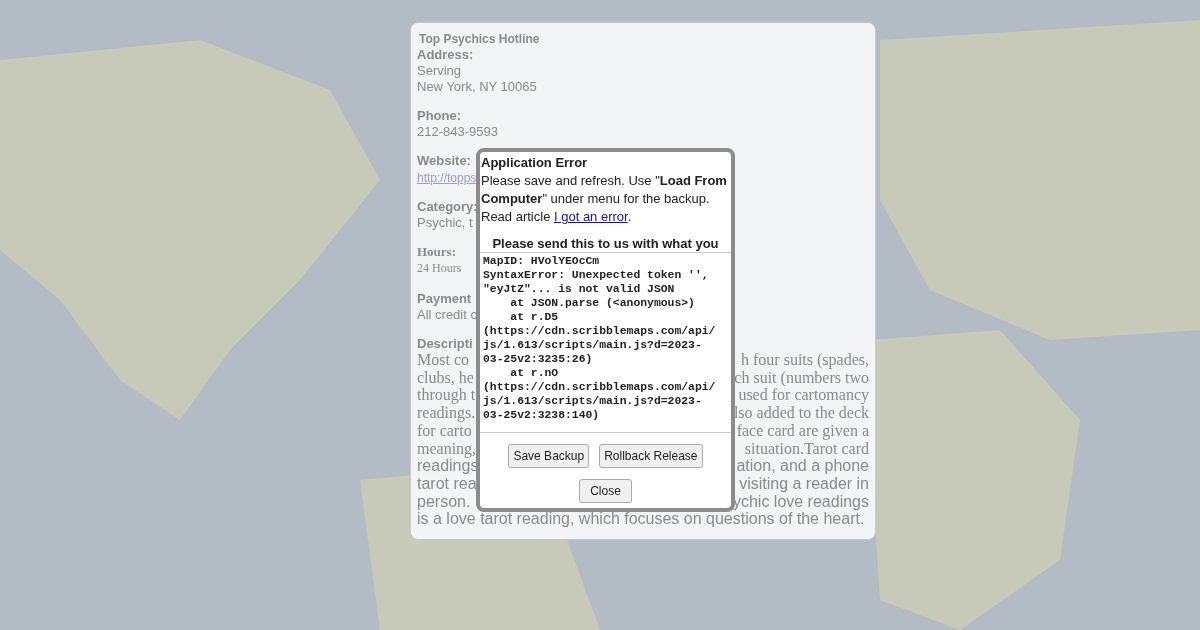 The width and height of the screenshot is (1200, 630). What do you see at coordinates (801, 377) in the screenshot?
I see `description-text: ch suit (numbers two` at bounding box center [801, 377].